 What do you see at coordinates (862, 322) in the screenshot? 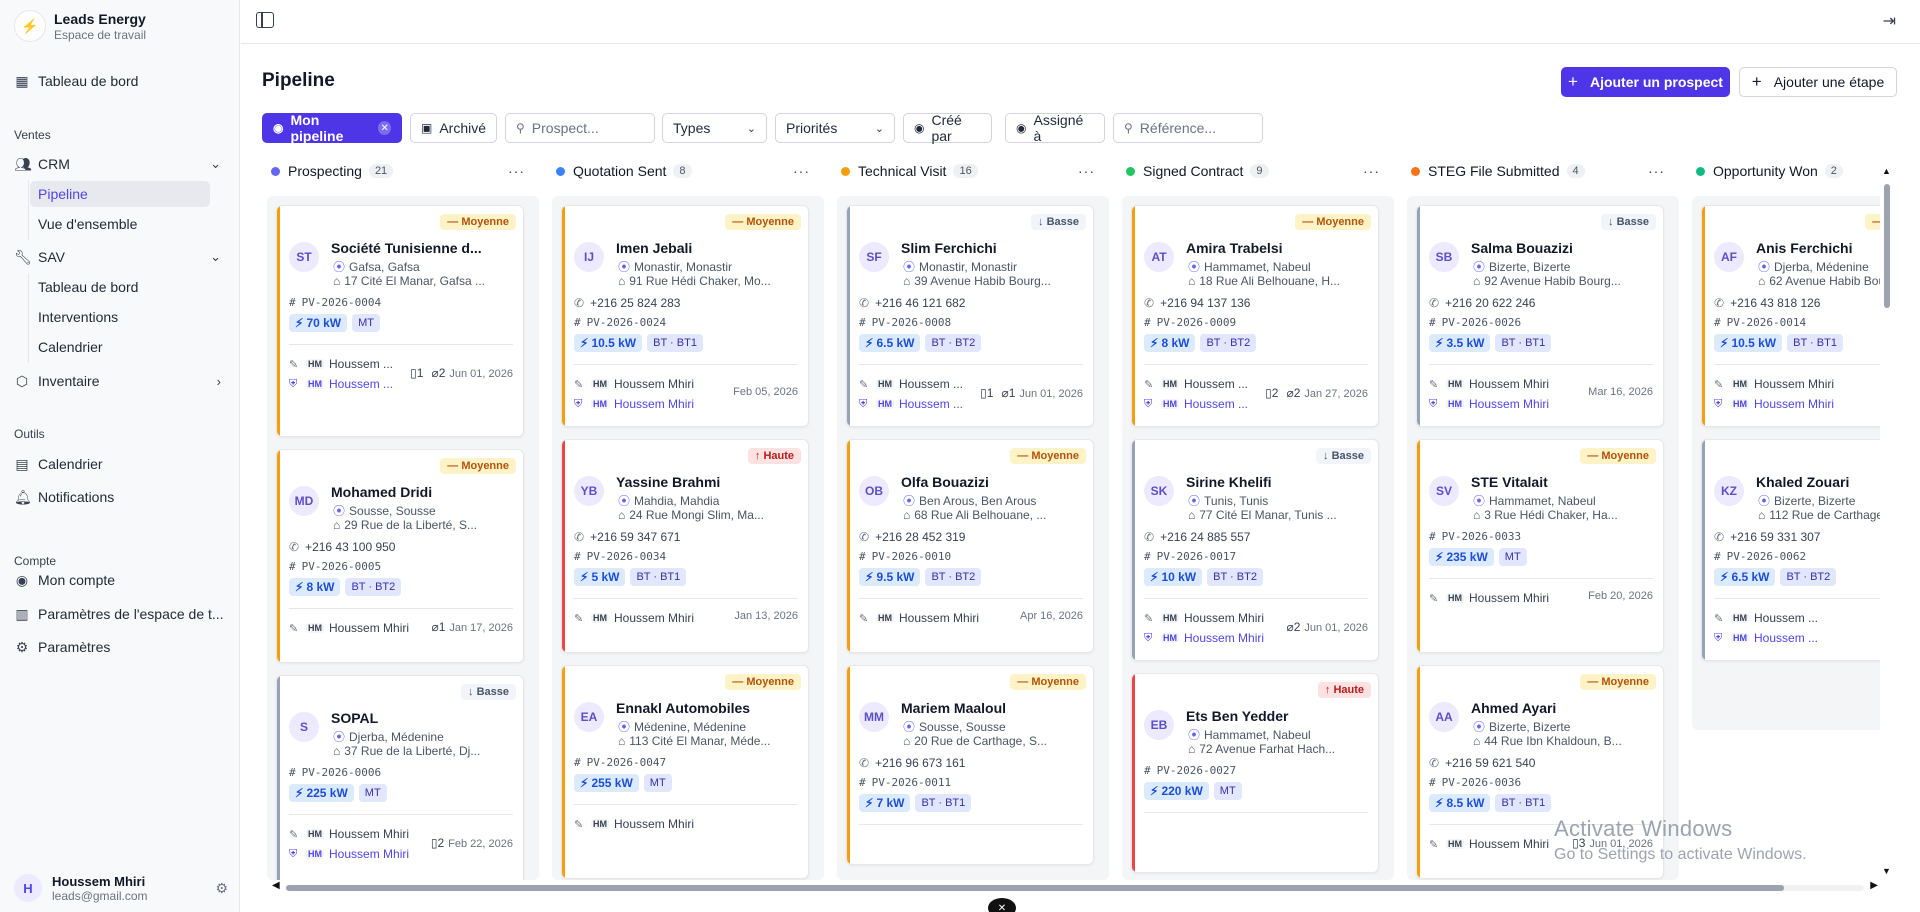
I see `hash-icon: #` at bounding box center [862, 322].